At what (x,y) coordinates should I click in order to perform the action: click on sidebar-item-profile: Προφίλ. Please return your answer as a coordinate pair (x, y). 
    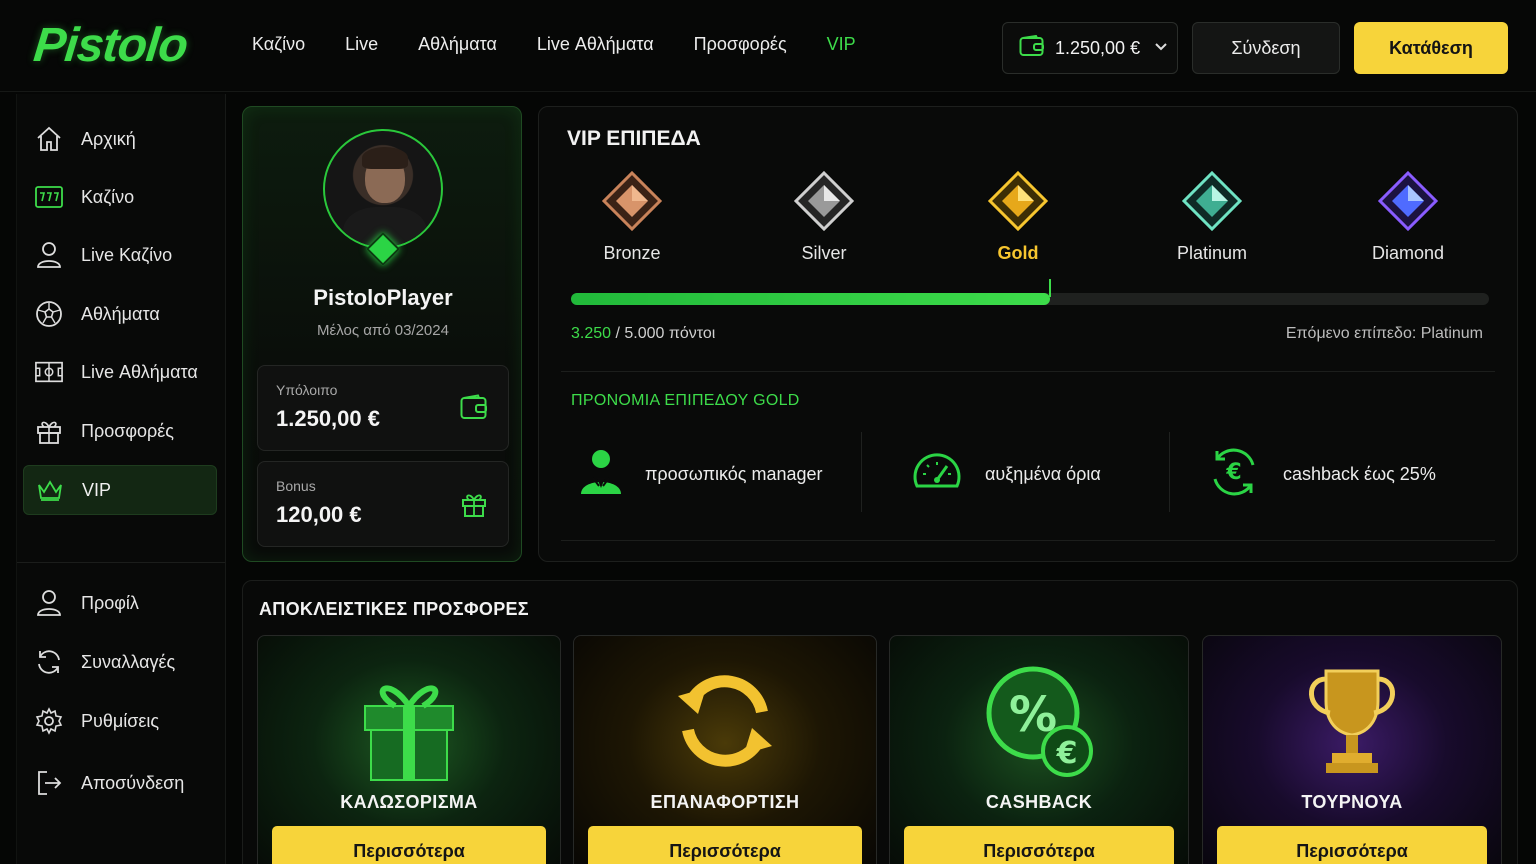
    Looking at the image, I should click on (120, 603).